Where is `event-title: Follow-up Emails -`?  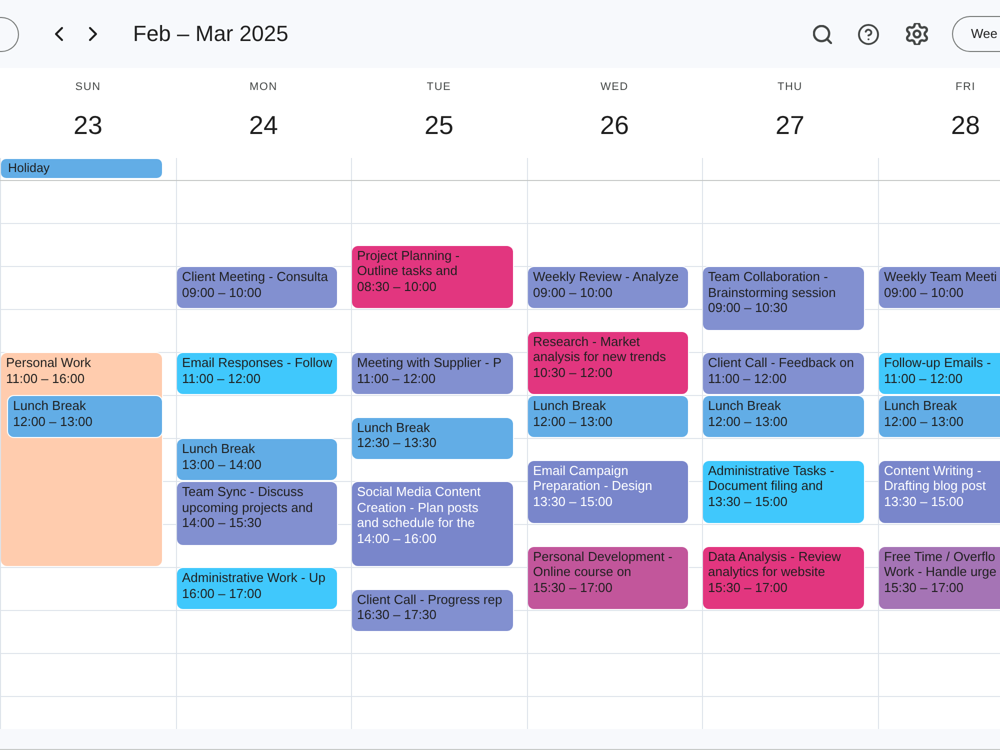
event-title: Follow-up Emails - is located at coordinates (937, 362).